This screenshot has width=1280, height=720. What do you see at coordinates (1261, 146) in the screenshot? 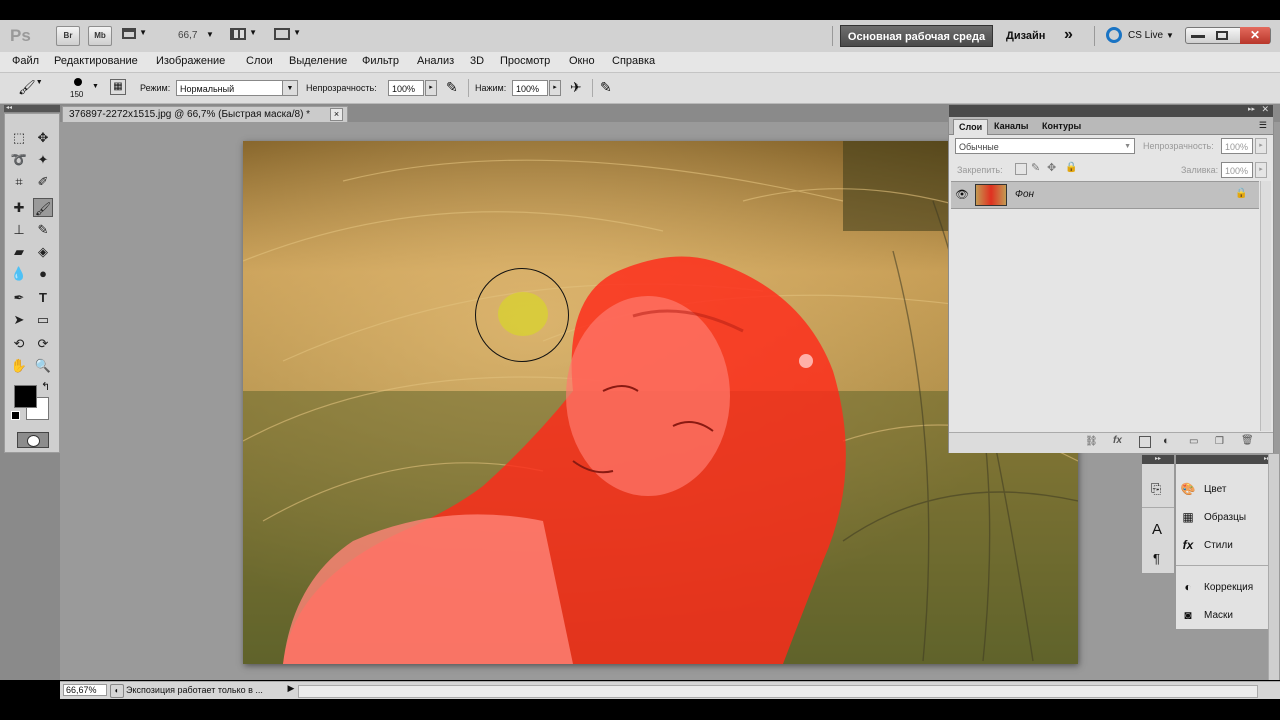
I see `layer-opacity-arrow: ▸` at bounding box center [1261, 146].